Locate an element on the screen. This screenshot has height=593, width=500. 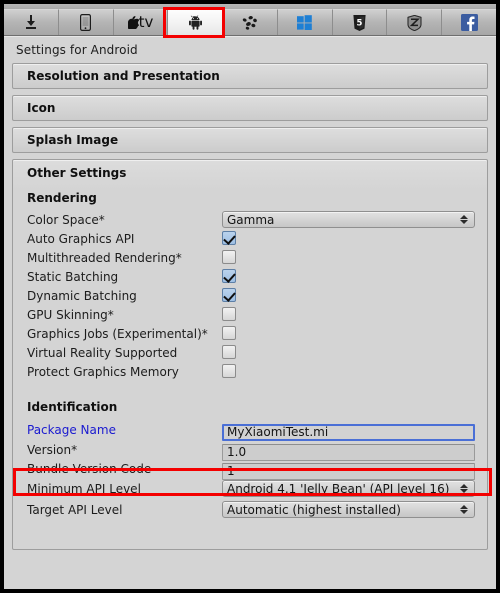
html5-icon: 5 is located at coordinates (359, 22).